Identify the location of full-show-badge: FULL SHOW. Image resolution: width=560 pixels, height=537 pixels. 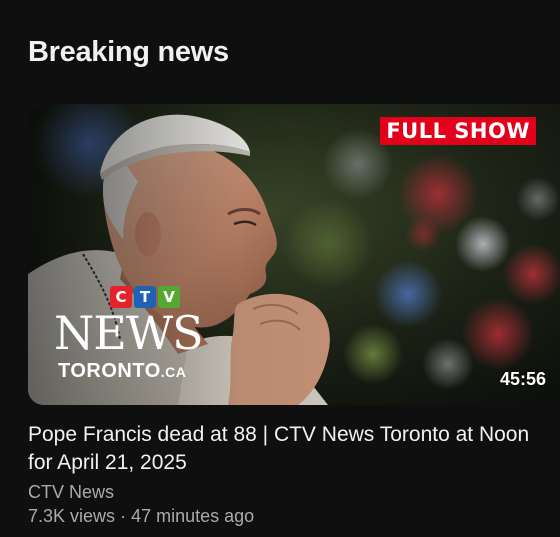
(458, 131).